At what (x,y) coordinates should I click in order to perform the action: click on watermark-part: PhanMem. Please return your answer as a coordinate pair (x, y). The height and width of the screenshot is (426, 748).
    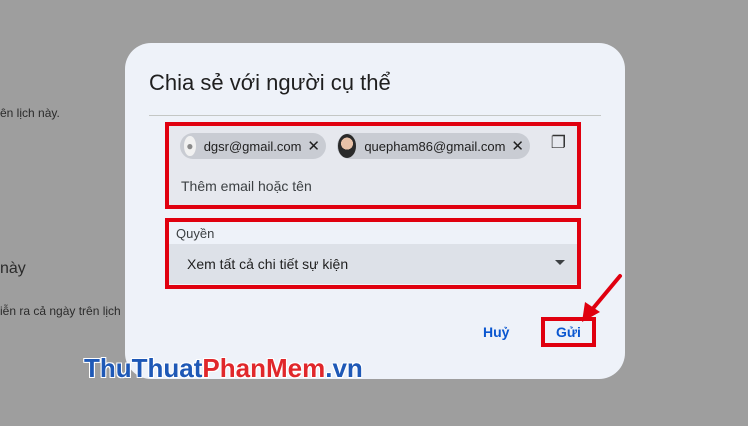
    Looking at the image, I should click on (264, 368).